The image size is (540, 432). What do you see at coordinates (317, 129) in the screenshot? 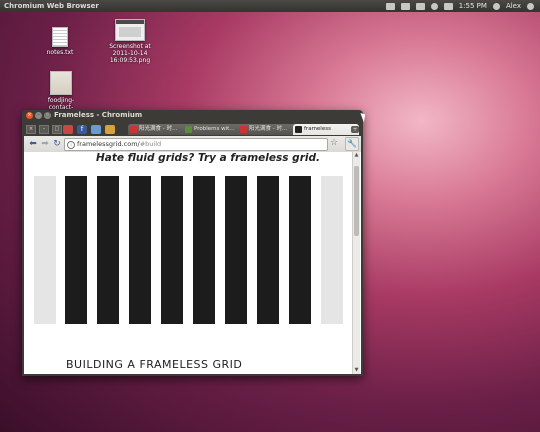
I see `tab-label: frameless` at bounding box center [317, 129].